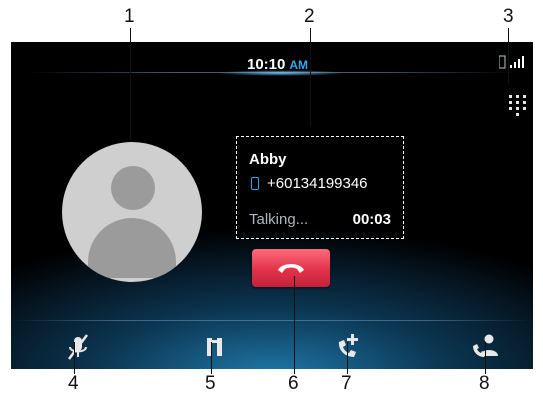 The width and height of the screenshot is (543, 395). What do you see at coordinates (299, 65) in the screenshot?
I see `time-ampm: AM` at bounding box center [299, 65].